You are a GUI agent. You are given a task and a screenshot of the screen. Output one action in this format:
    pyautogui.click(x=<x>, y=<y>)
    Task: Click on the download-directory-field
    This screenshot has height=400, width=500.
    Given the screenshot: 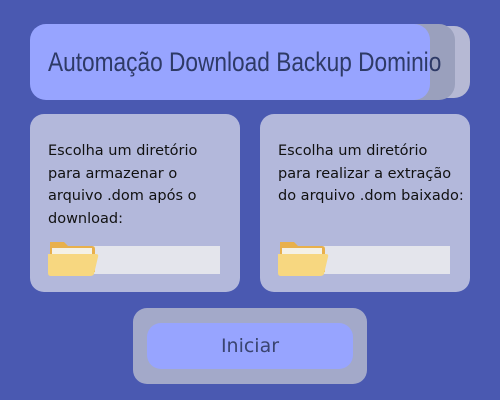 What is the action you would take?
    pyautogui.click(x=134, y=259)
    